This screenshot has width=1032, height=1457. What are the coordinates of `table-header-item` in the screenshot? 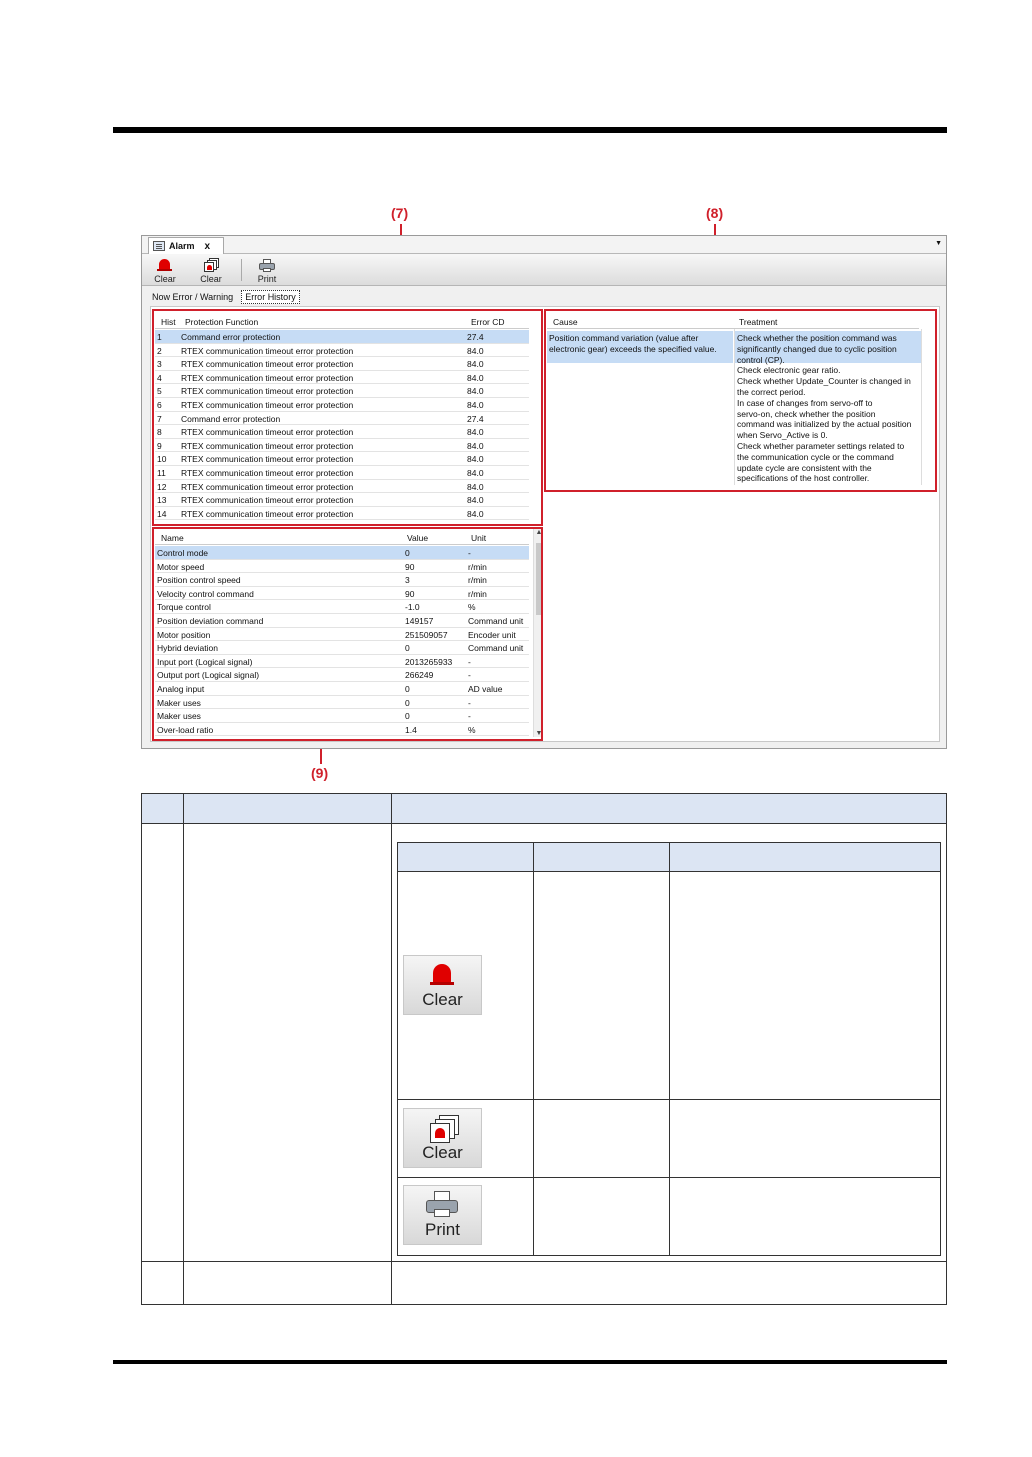 It's located at (287, 808).